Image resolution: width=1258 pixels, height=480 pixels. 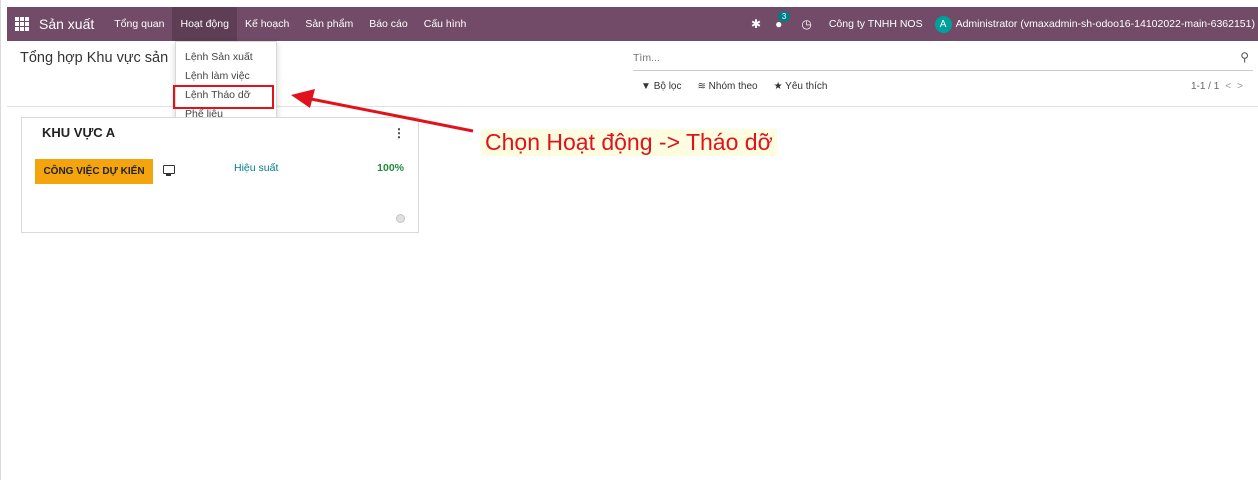 What do you see at coordinates (629, 142) in the screenshot?
I see `annotation-text: Chọn Hoạt động -> Tháo dỡ` at bounding box center [629, 142].